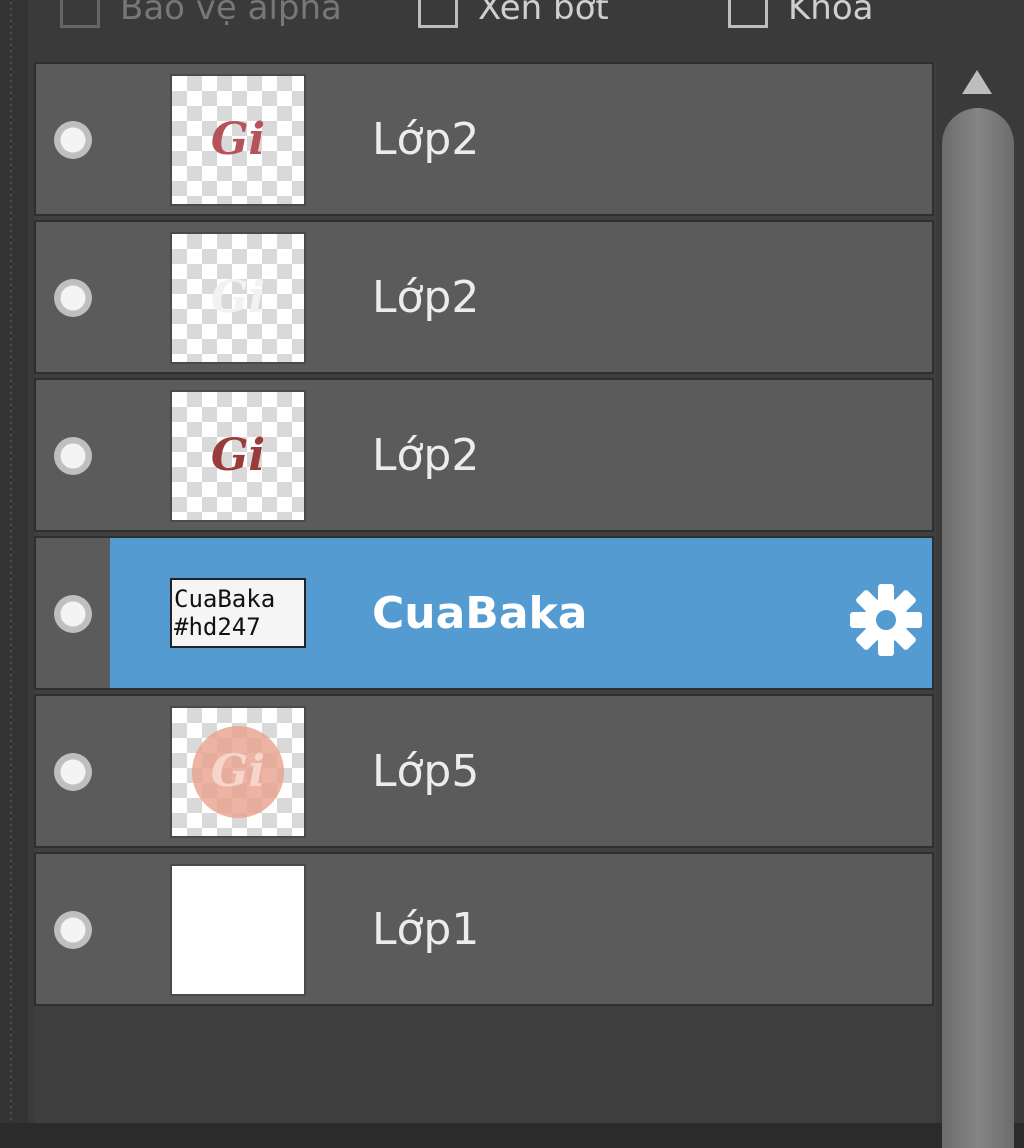 This screenshot has width=1024, height=1148. I want to click on lock-option: Khóa, so click(800, 14).